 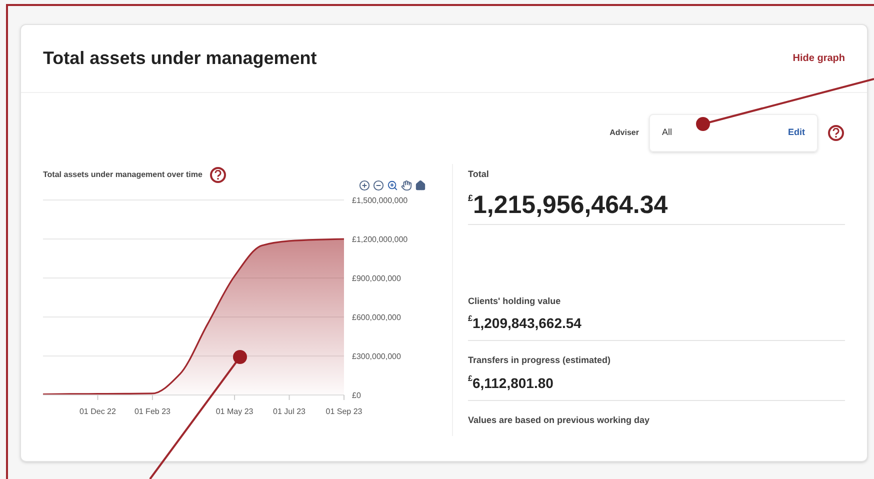 I want to click on home-icon, so click(x=420, y=185).